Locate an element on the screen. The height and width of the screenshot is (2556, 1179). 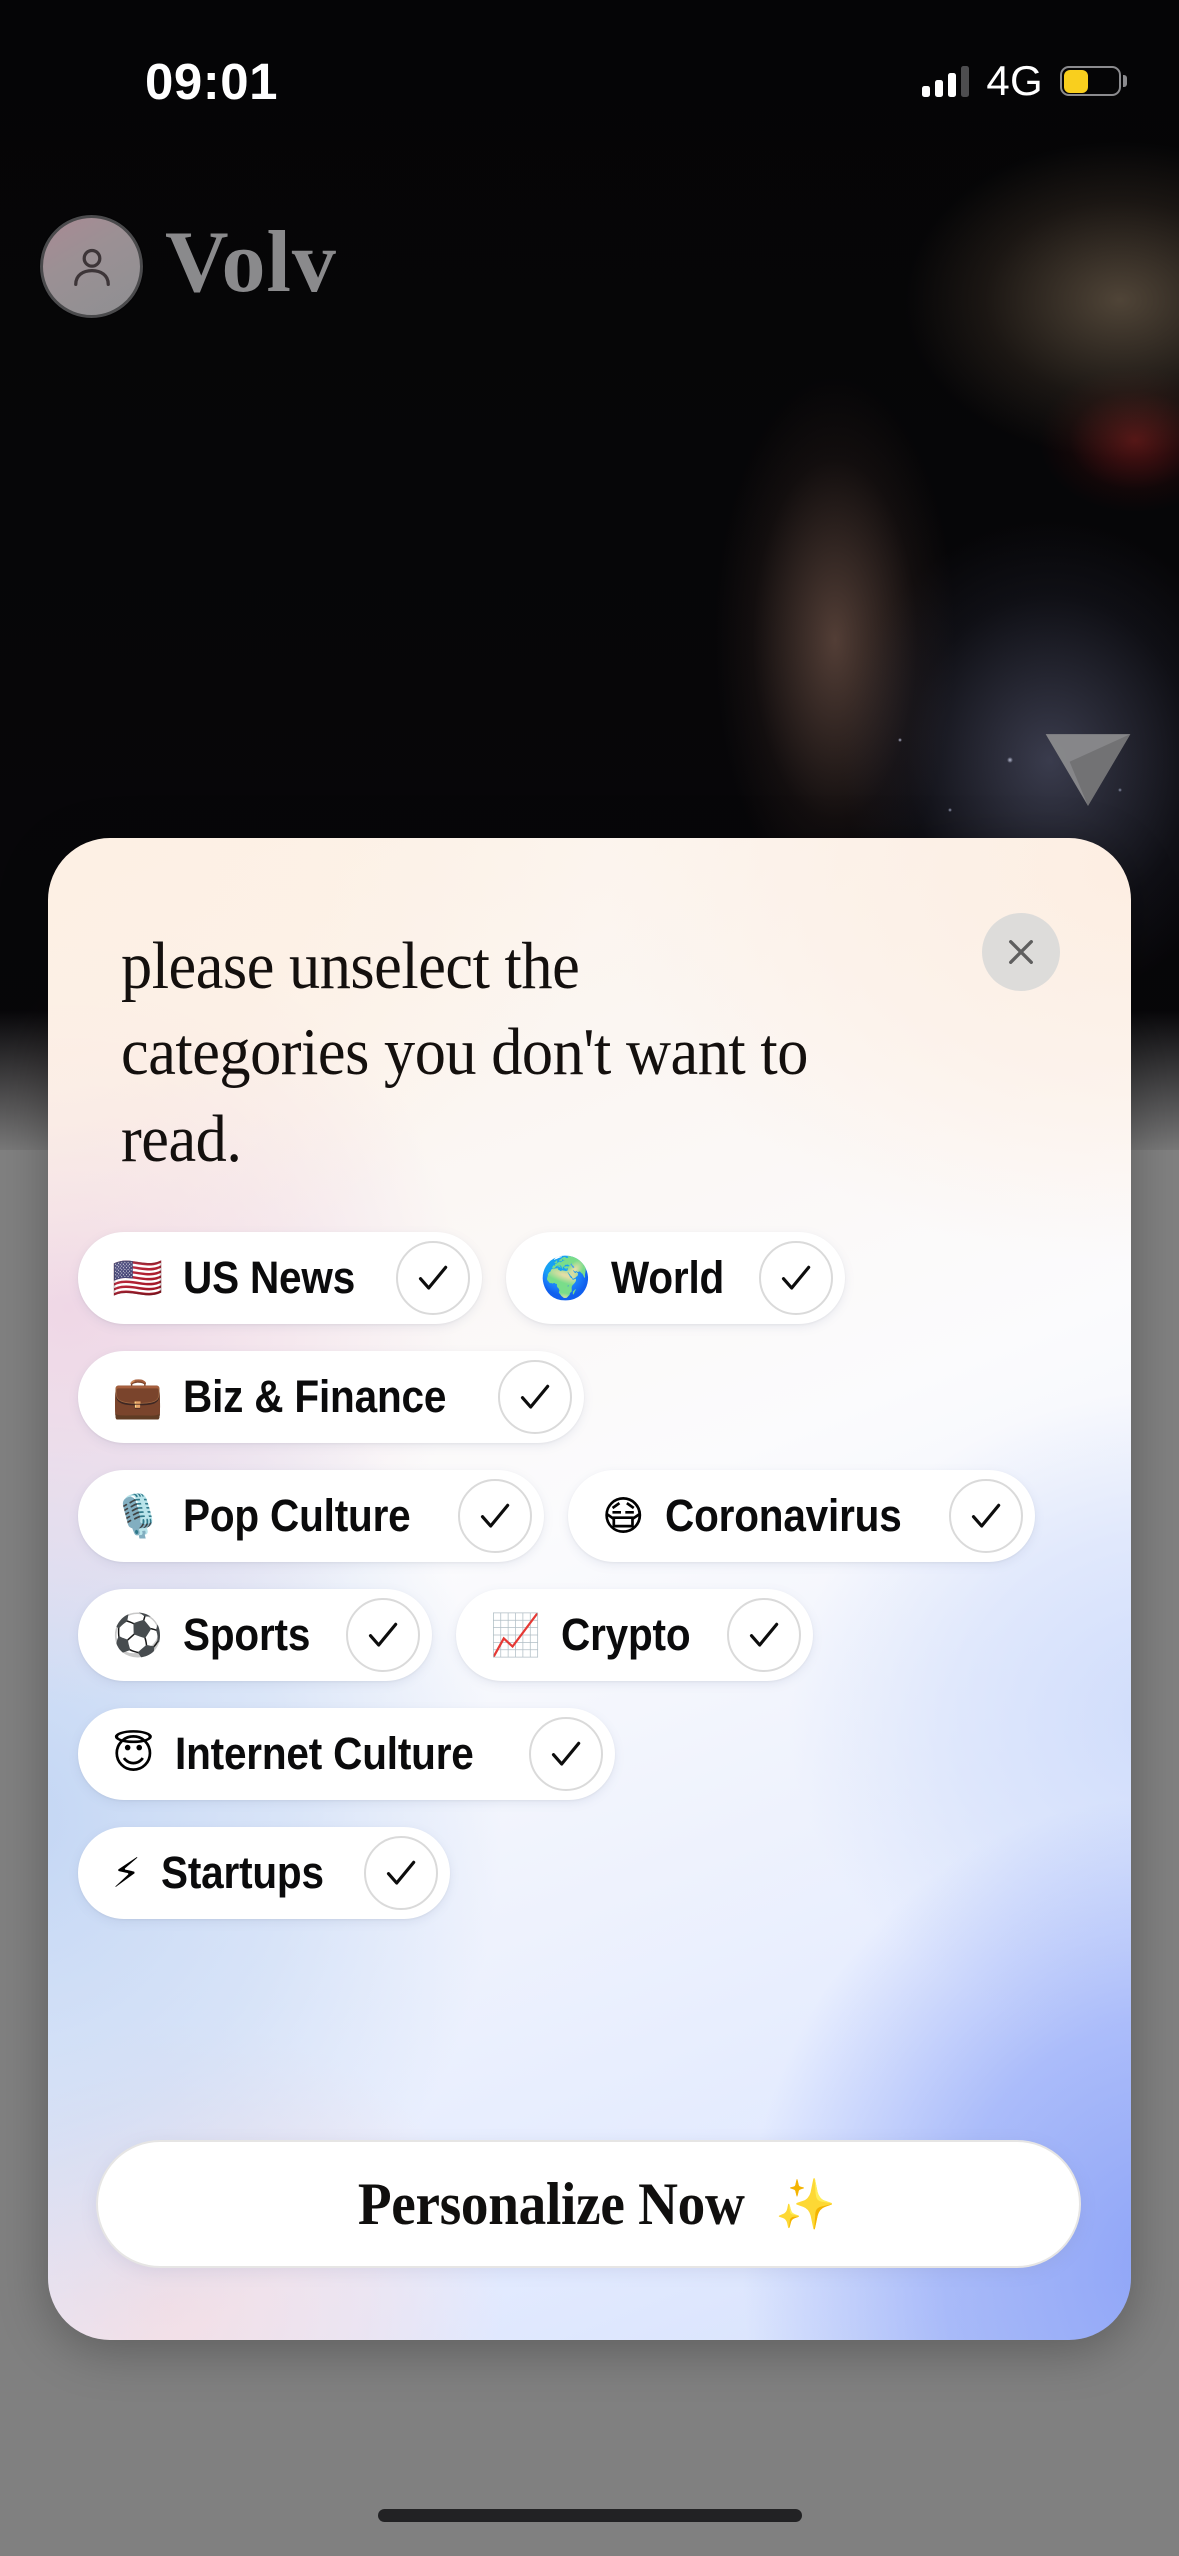
category-emoji-icon: ⚡ is located at coordinates (126, 1872).